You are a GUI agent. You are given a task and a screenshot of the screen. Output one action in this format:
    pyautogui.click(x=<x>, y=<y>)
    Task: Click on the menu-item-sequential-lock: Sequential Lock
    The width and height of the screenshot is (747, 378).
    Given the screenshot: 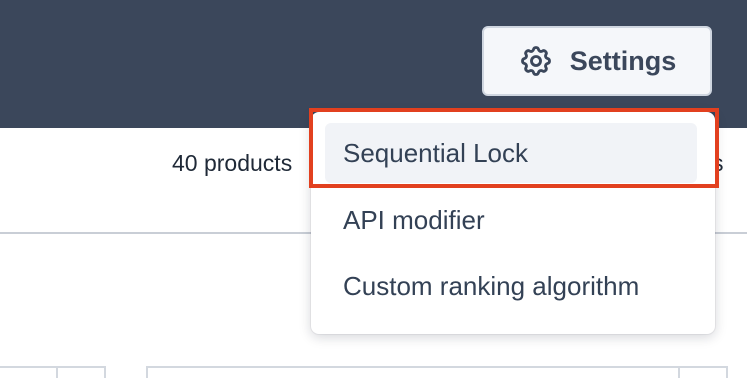 What is the action you would take?
    pyautogui.click(x=511, y=153)
    